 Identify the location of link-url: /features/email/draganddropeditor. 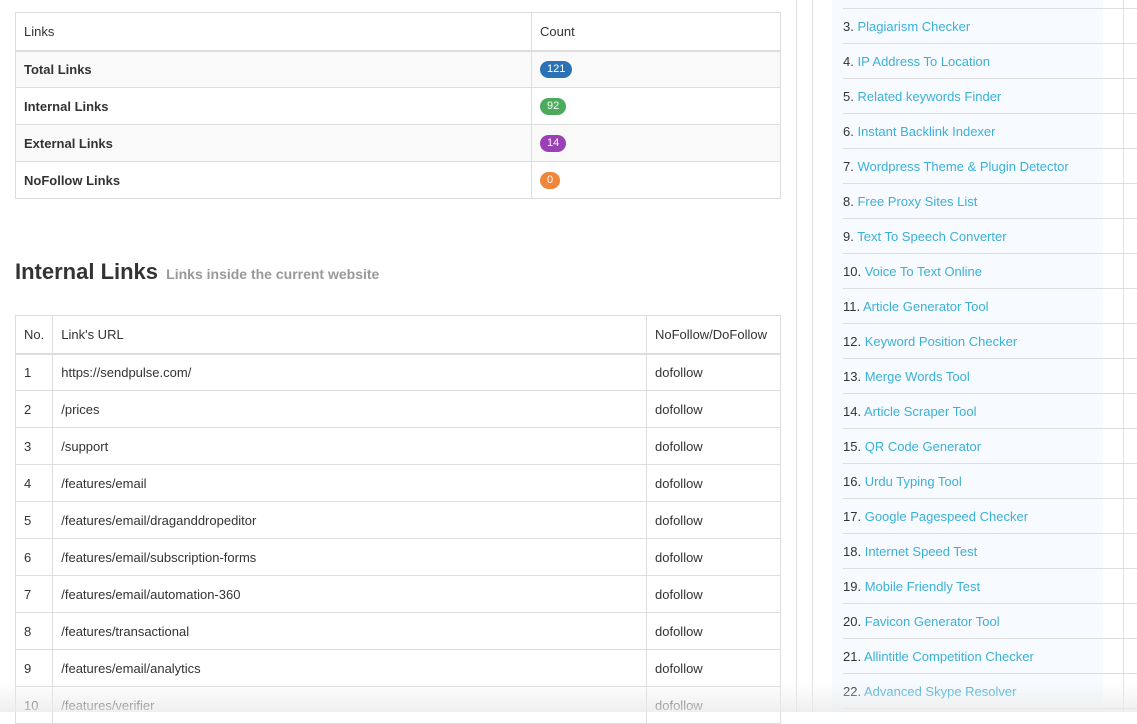
(349, 520).